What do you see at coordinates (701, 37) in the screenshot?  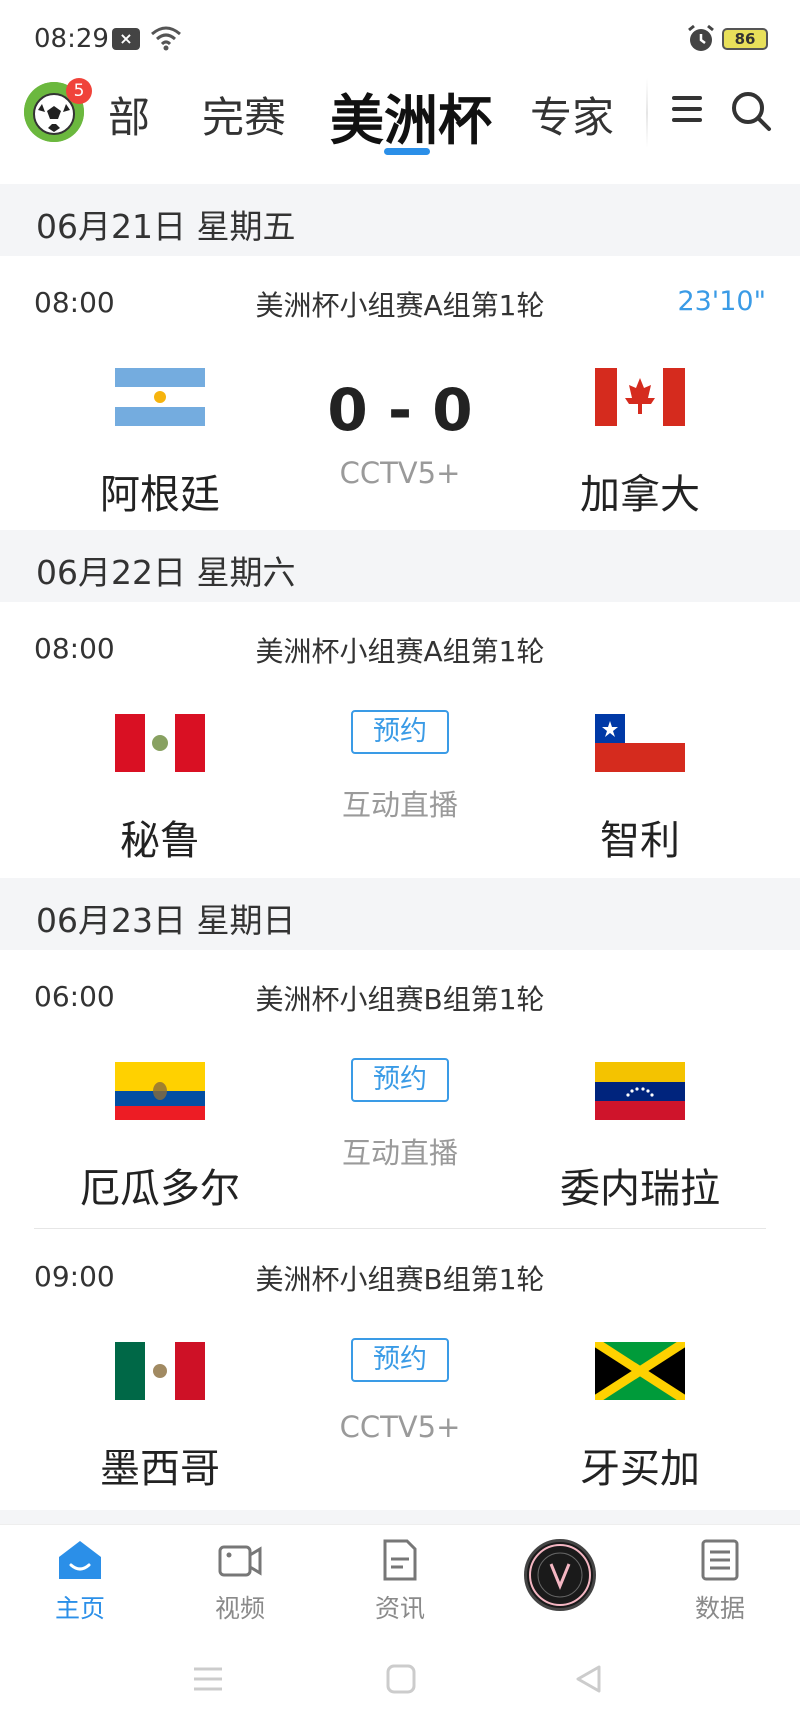 I see `alarm-icon` at bounding box center [701, 37].